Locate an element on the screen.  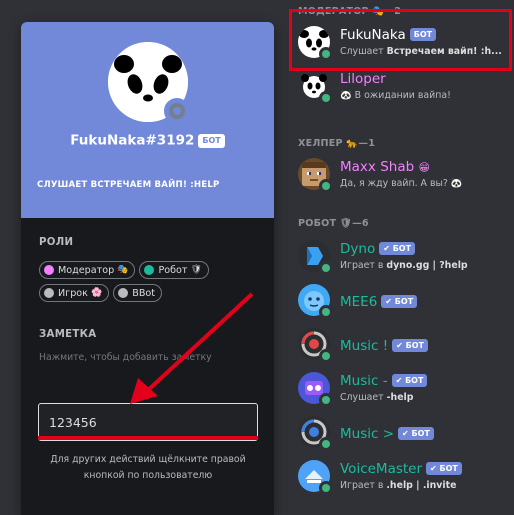
member-name: Liloper is located at coordinates (363, 79).